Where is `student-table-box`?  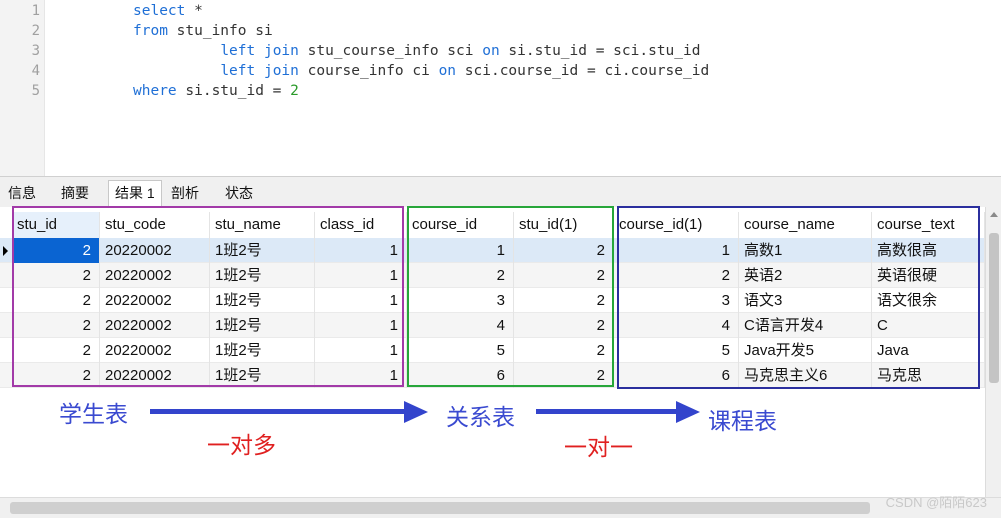
student-table-box is located at coordinates (208, 296).